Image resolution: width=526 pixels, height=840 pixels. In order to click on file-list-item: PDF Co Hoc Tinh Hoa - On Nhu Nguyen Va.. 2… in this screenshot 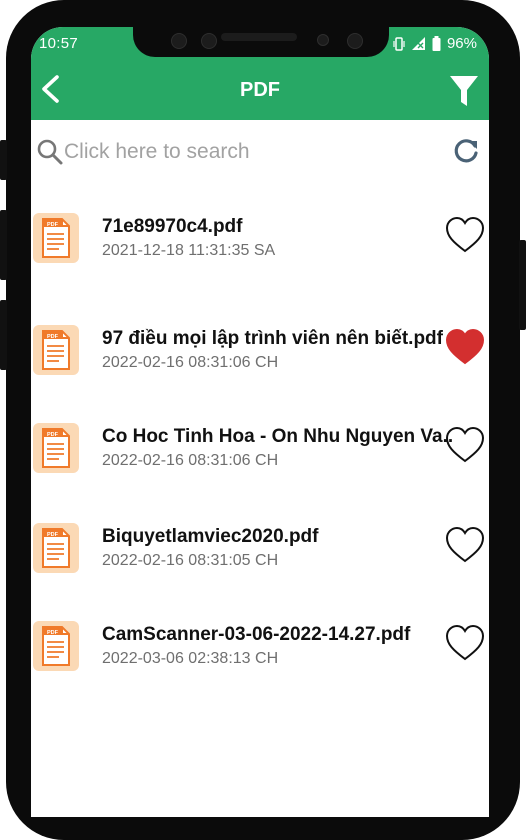, I will do `click(260, 441)`.